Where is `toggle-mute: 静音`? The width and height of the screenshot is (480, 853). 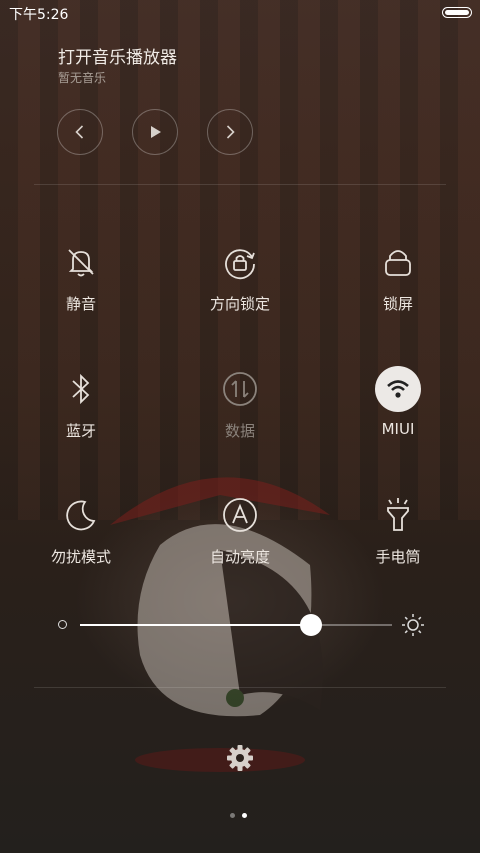 toggle-mute: 静音 is located at coordinates (81, 276).